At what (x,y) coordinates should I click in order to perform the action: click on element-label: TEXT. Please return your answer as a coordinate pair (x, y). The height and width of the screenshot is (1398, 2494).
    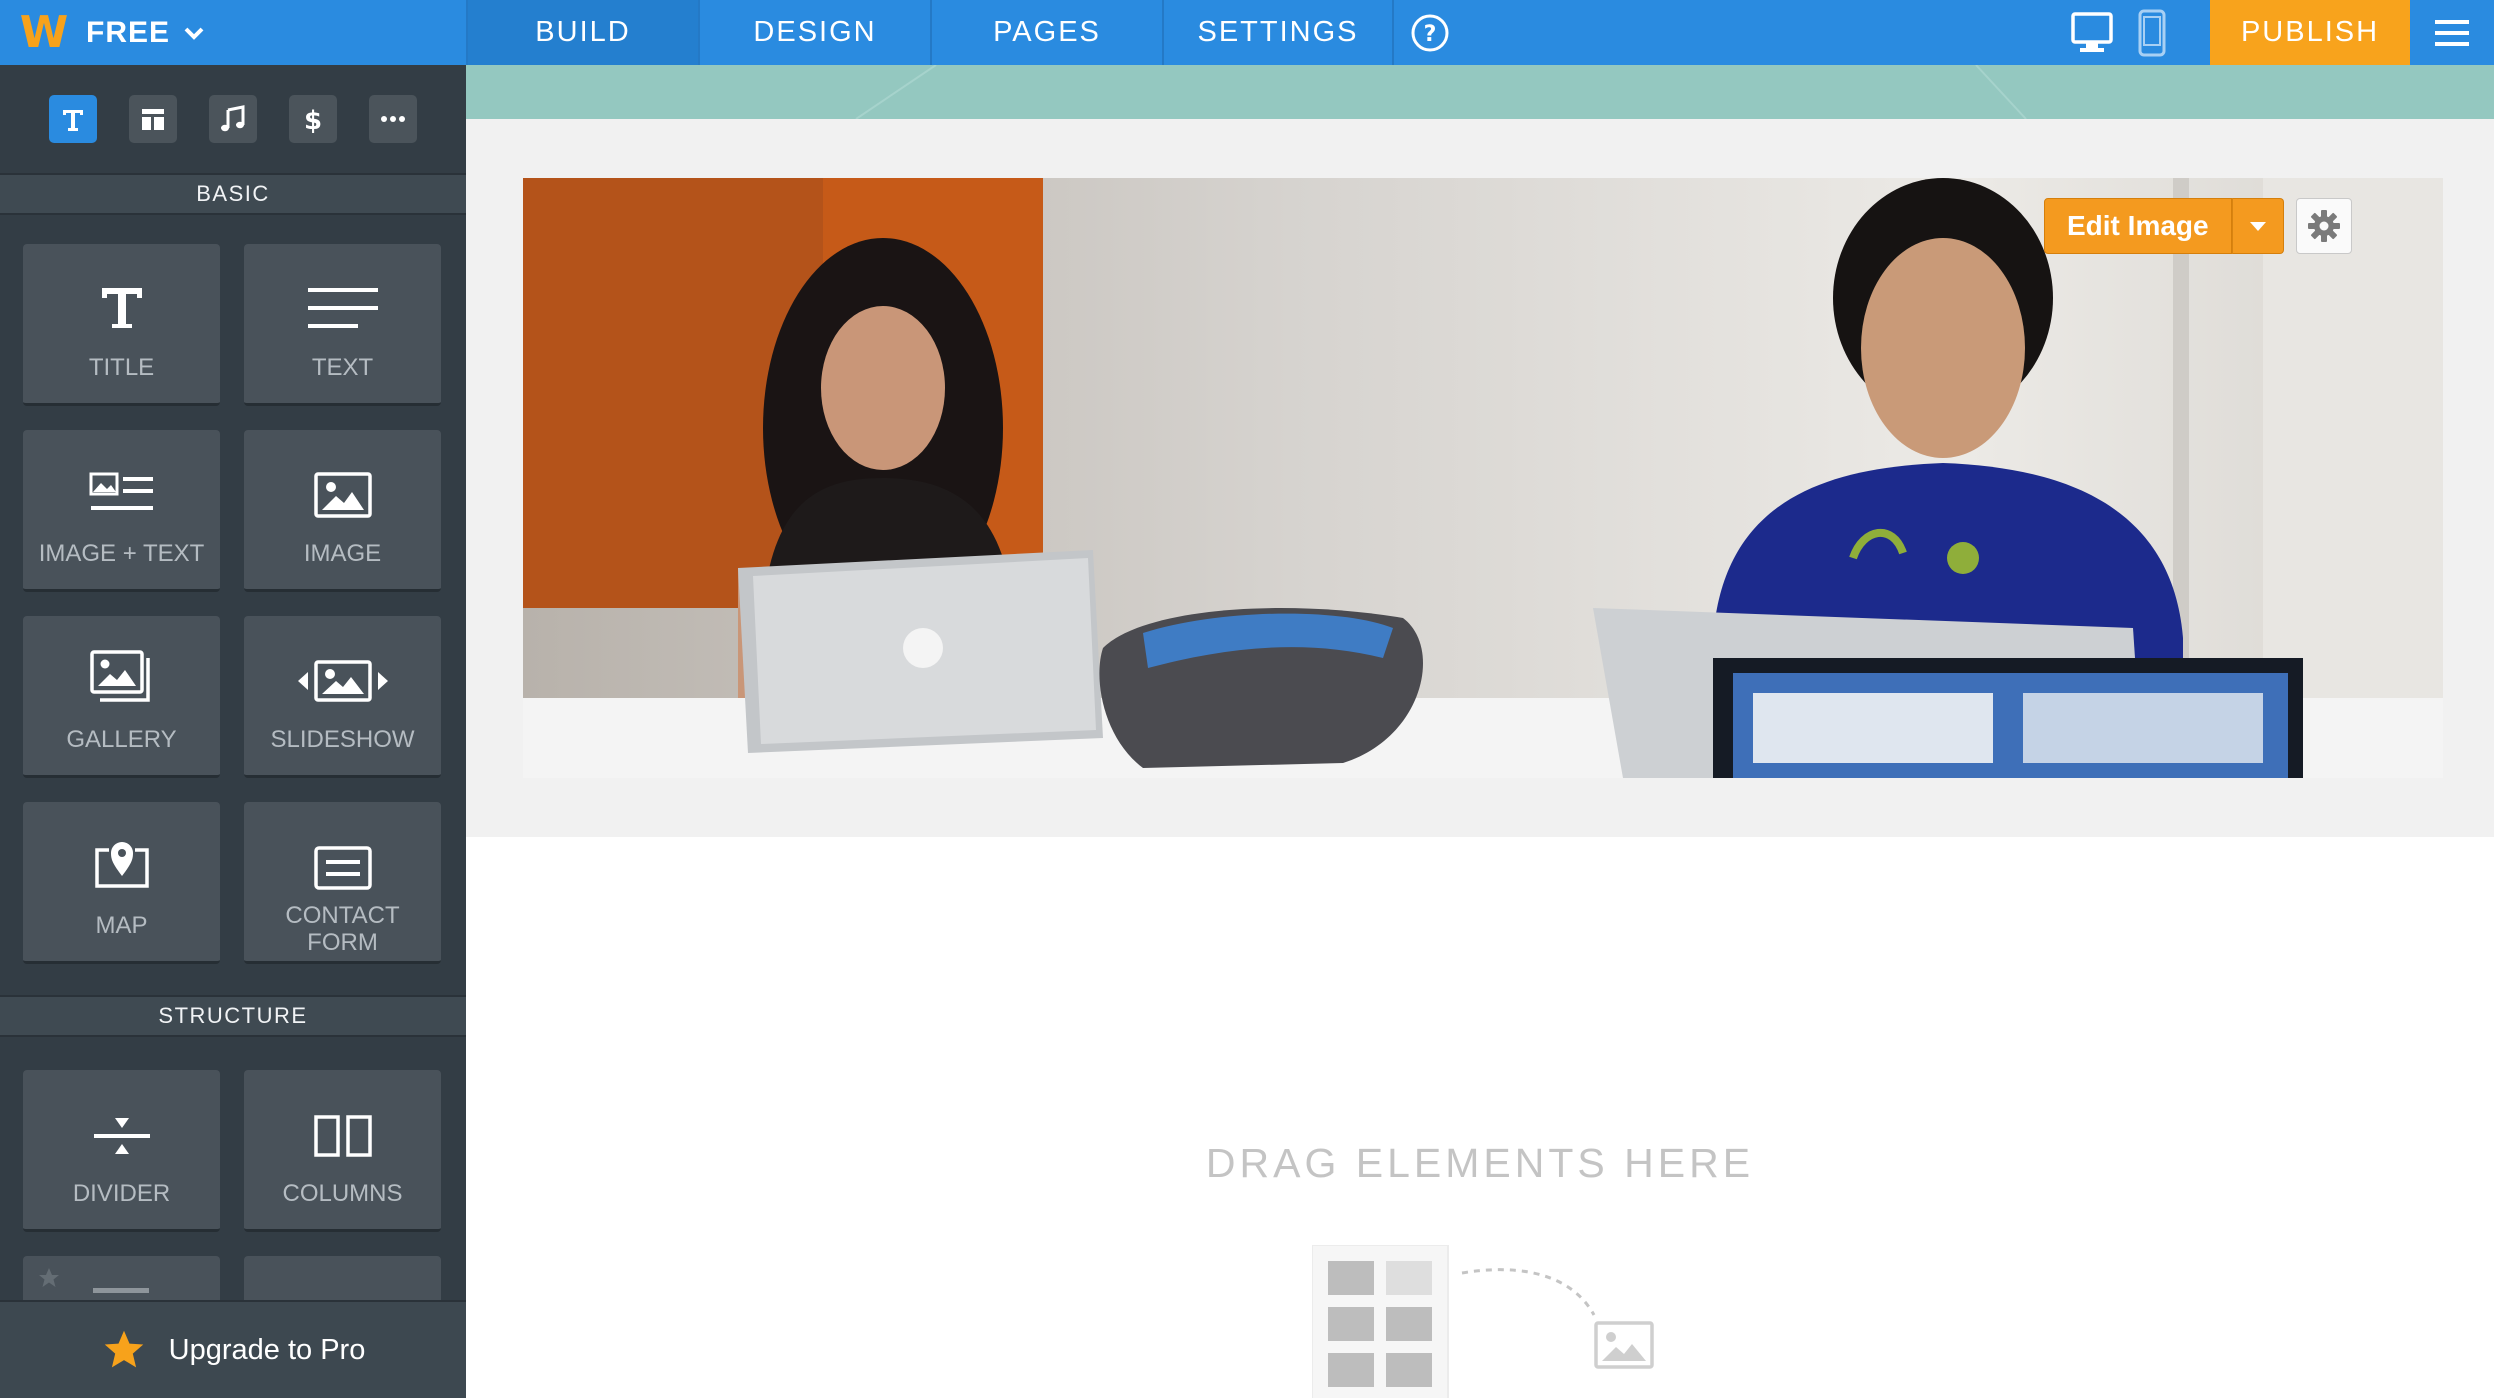
    Looking at the image, I should click on (342, 367).